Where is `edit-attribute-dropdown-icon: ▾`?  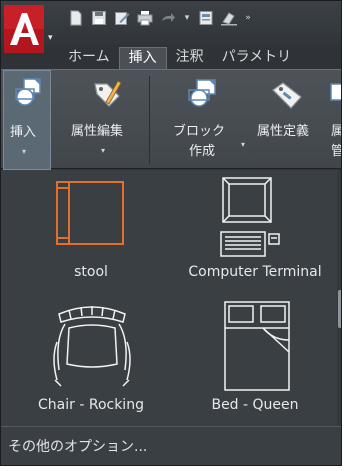
edit-attribute-dropdown-icon: ▾ is located at coordinates (103, 150).